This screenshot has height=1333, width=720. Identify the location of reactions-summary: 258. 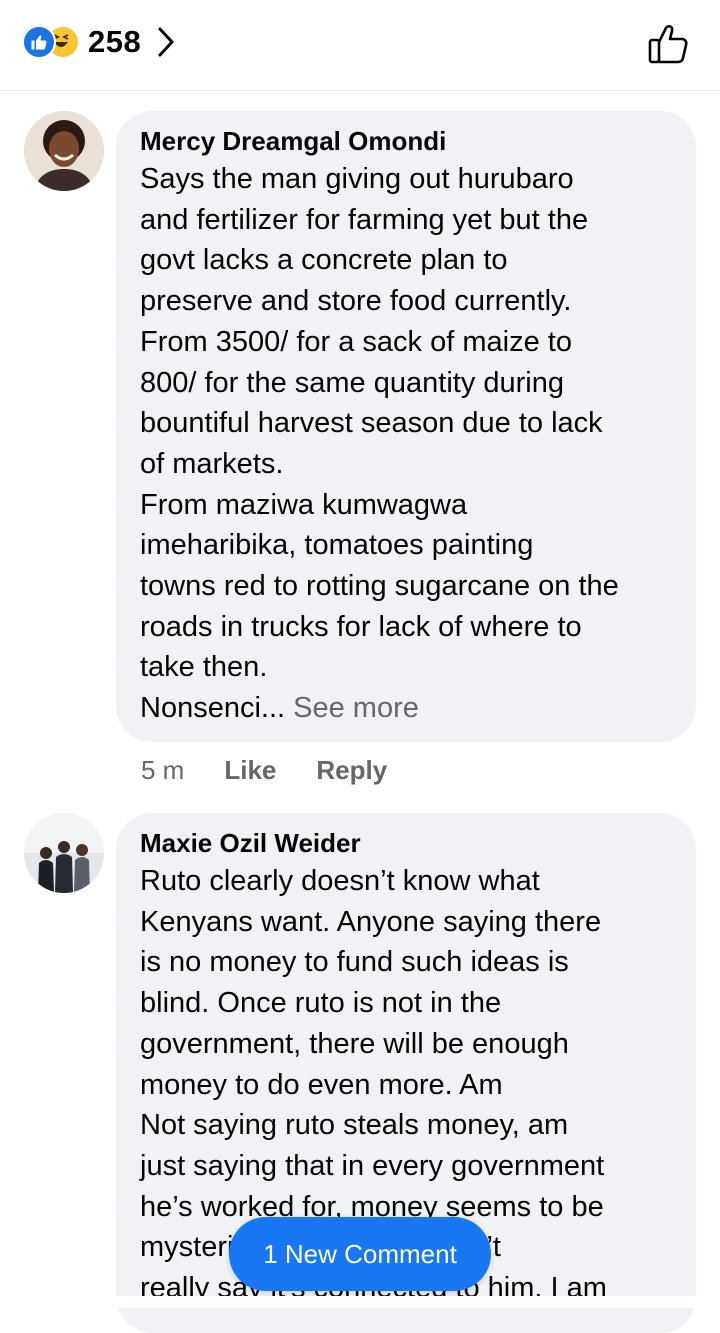
(98, 42).